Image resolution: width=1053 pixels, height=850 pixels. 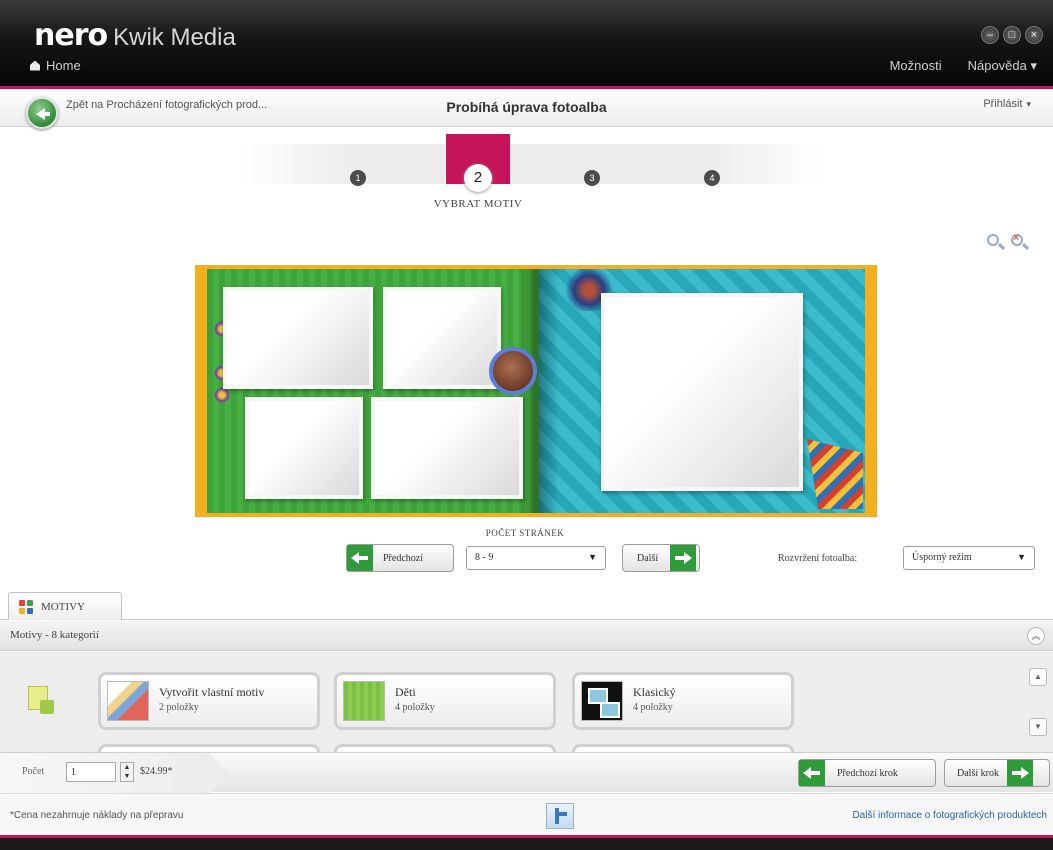 I want to click on collapse-icon: ︽, so click(x=1036, y=636).